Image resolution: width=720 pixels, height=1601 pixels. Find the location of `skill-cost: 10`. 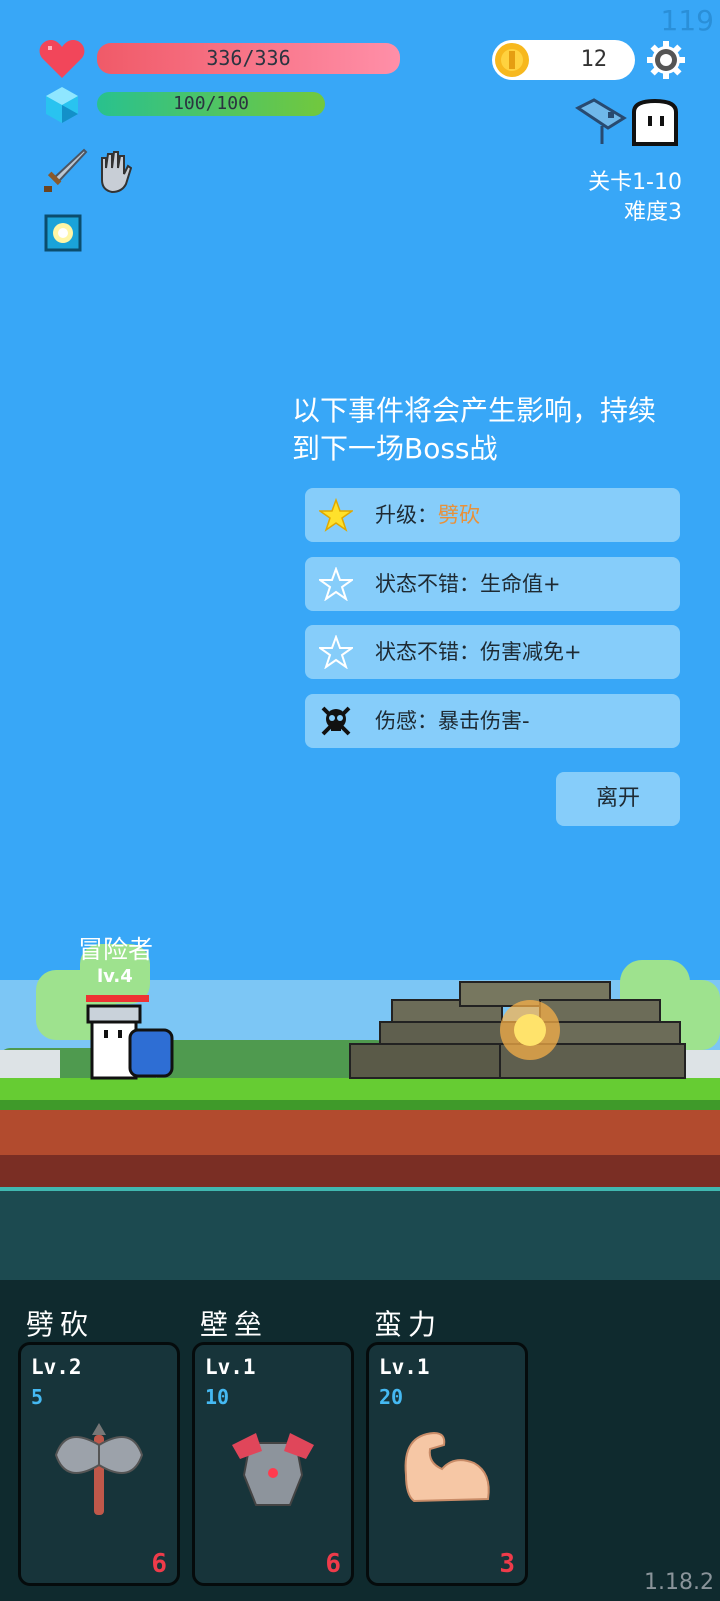

skill-cost: 10 is located at coordinates (217, 1397).